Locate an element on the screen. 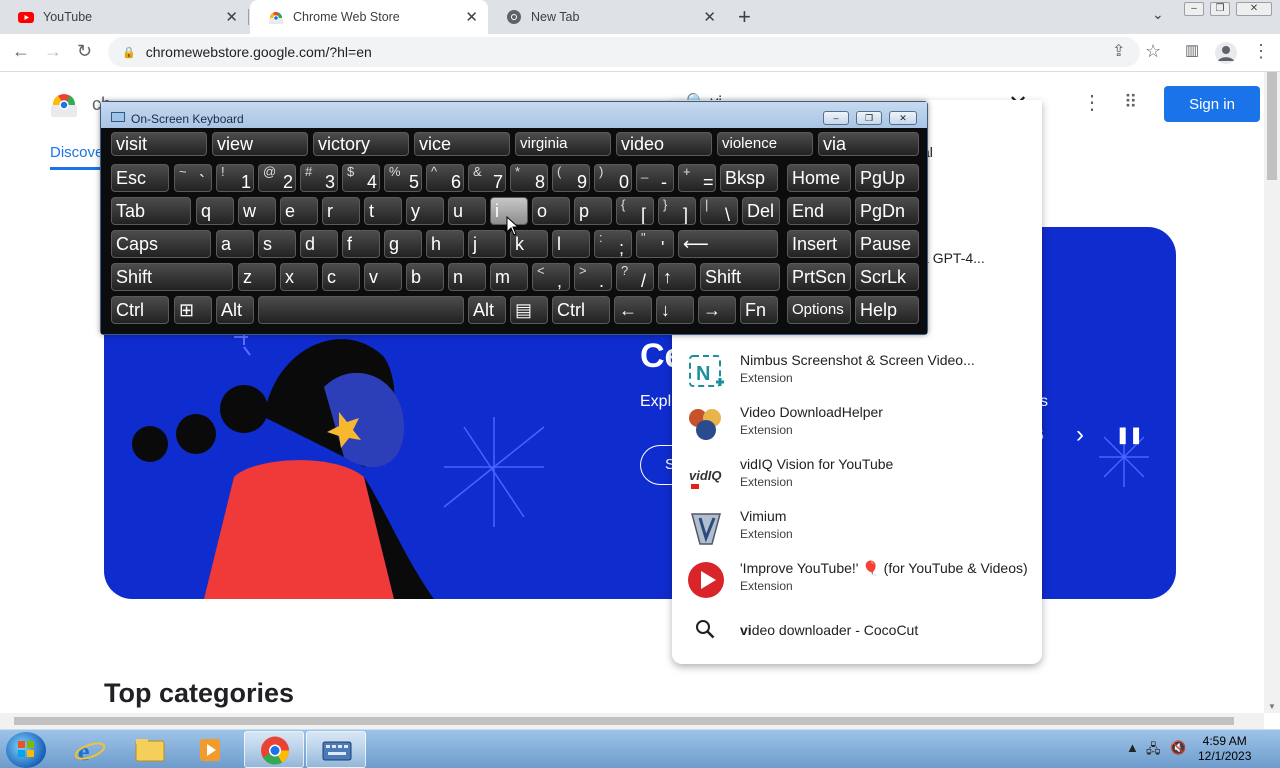  key-sym: >. is located at coordinates (593, 277).